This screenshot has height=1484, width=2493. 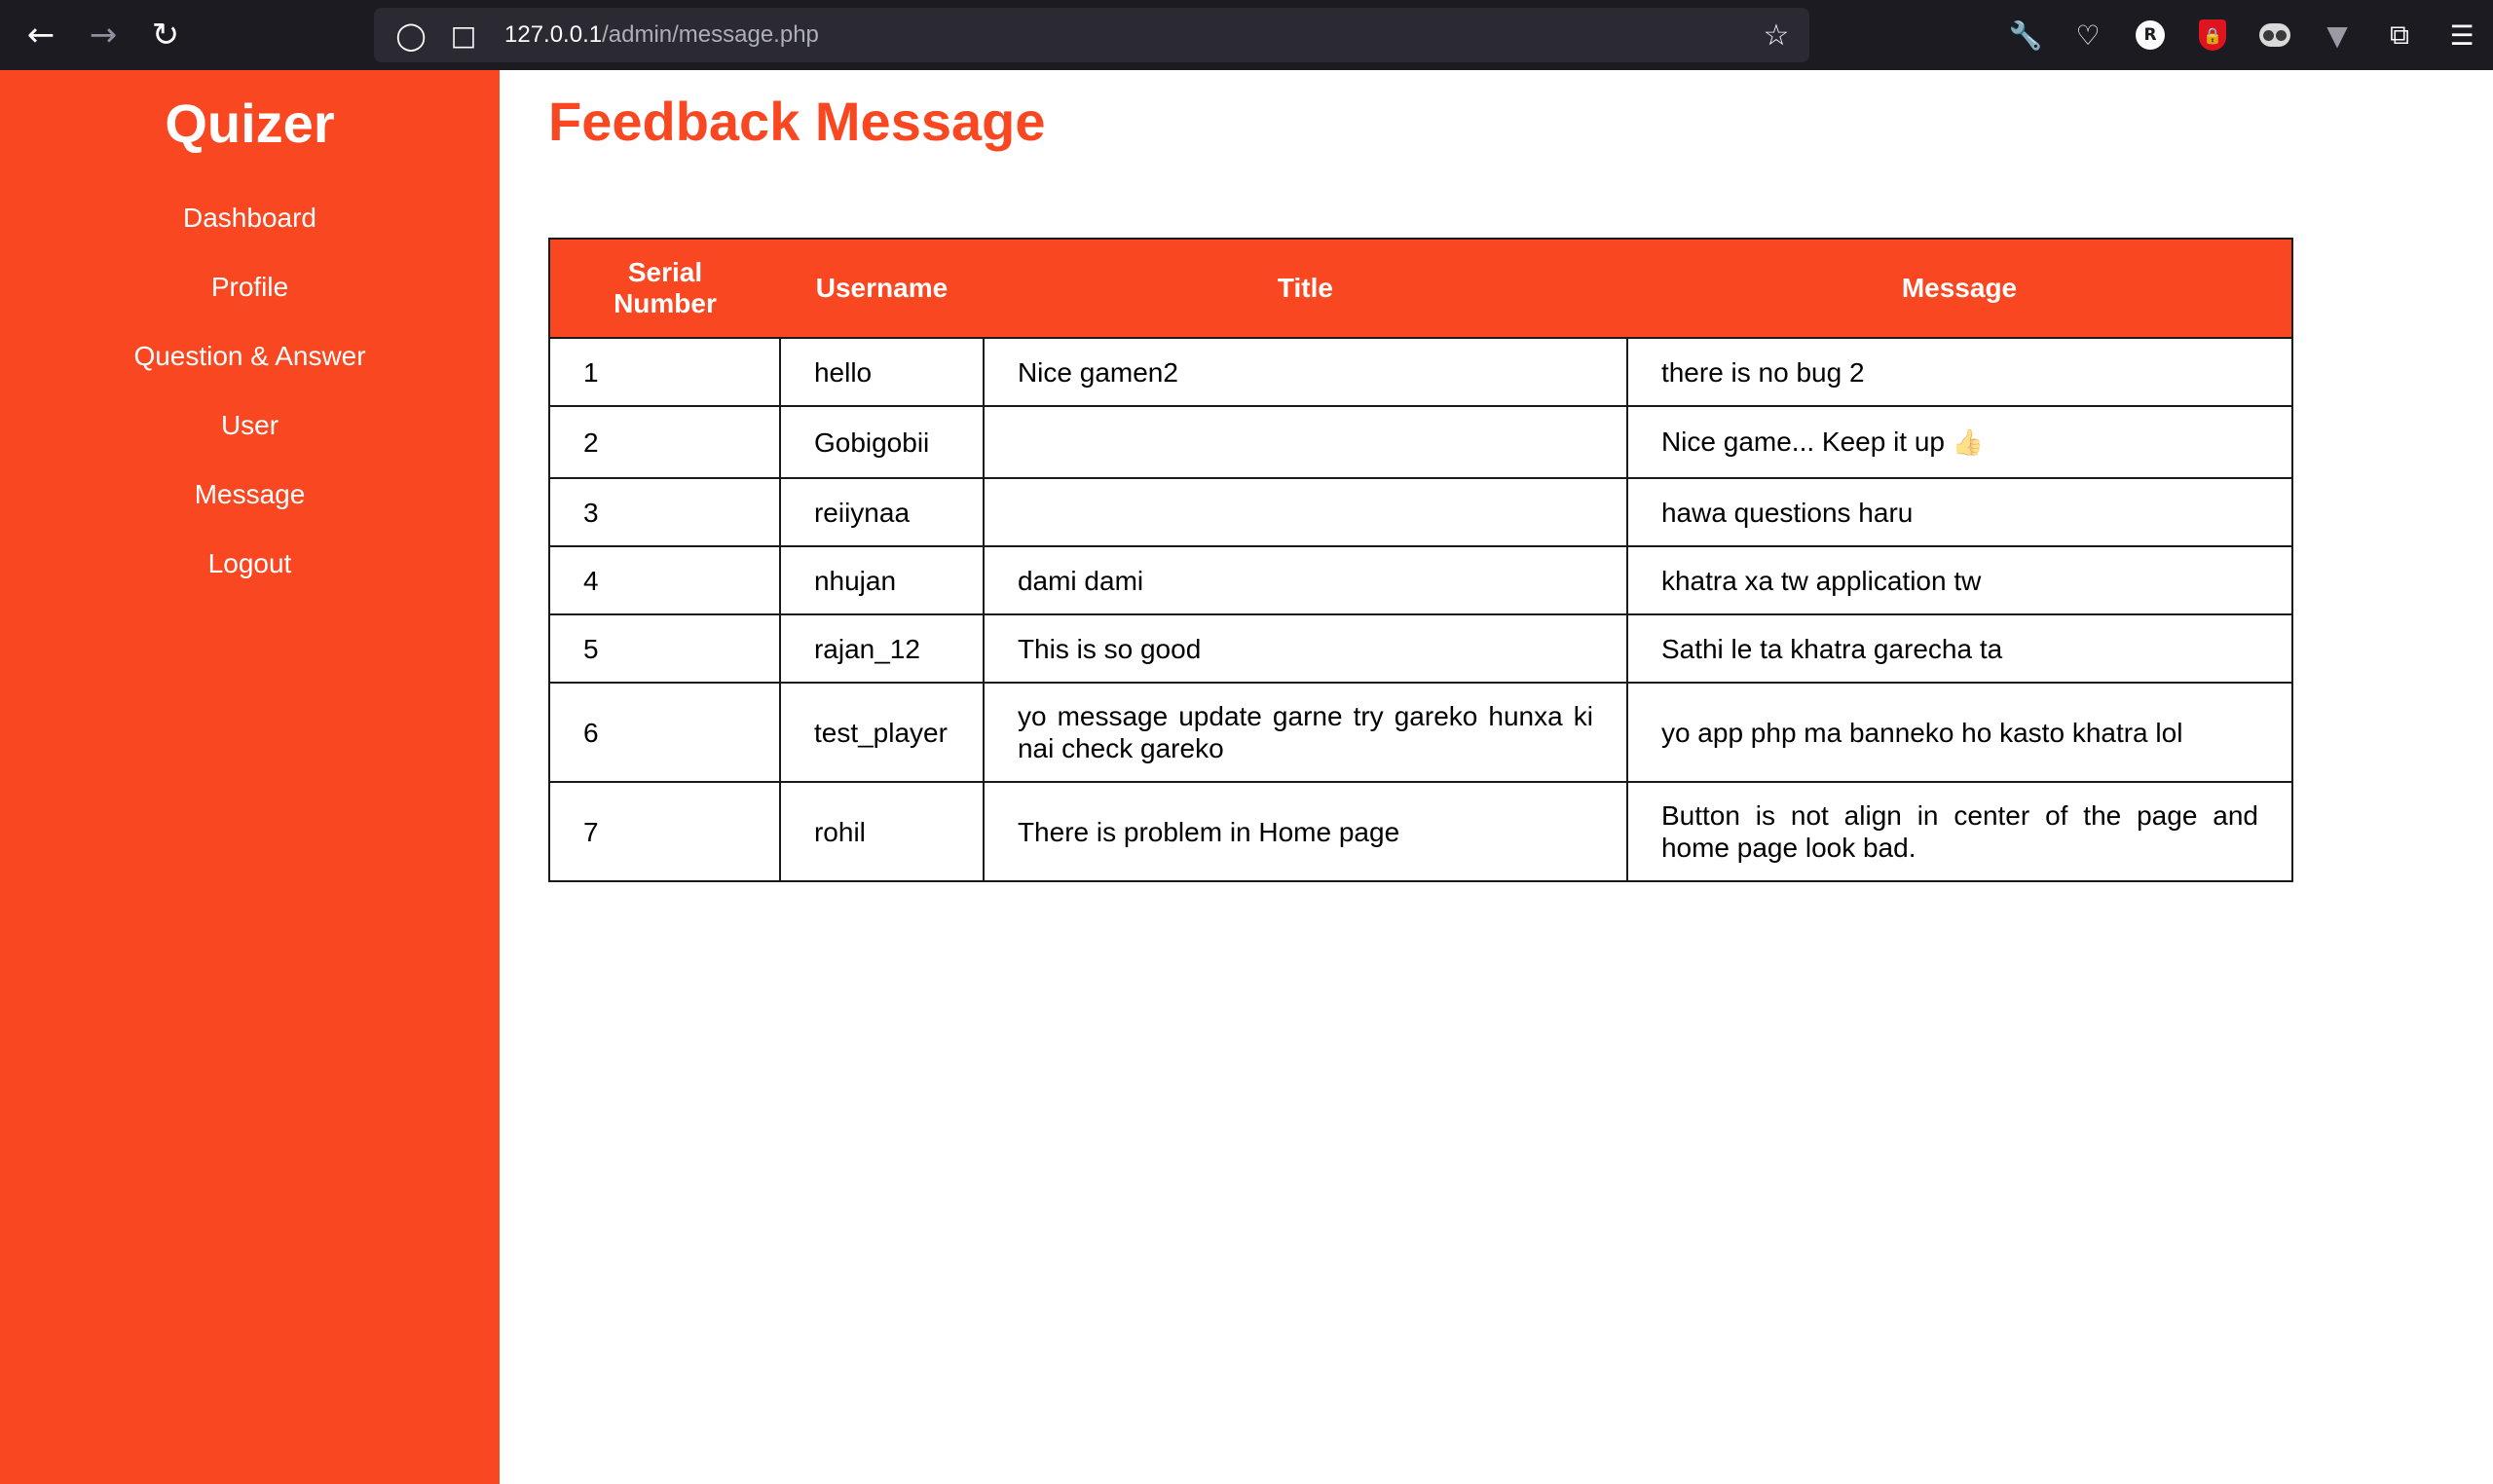 What do you see at coordinates (1960, 288) in the screenshot?
I see `header-message: Message` at bounding box center [1960, 288].